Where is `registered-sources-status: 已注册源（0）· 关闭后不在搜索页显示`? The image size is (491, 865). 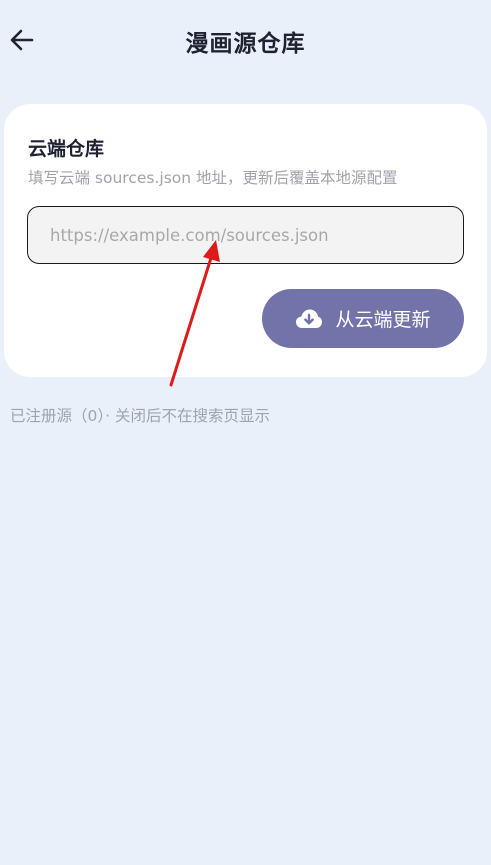
registered-sources-status: 已注册源（0）· 关闭后不在搜索页显示 is located at coordinates (140, 416).